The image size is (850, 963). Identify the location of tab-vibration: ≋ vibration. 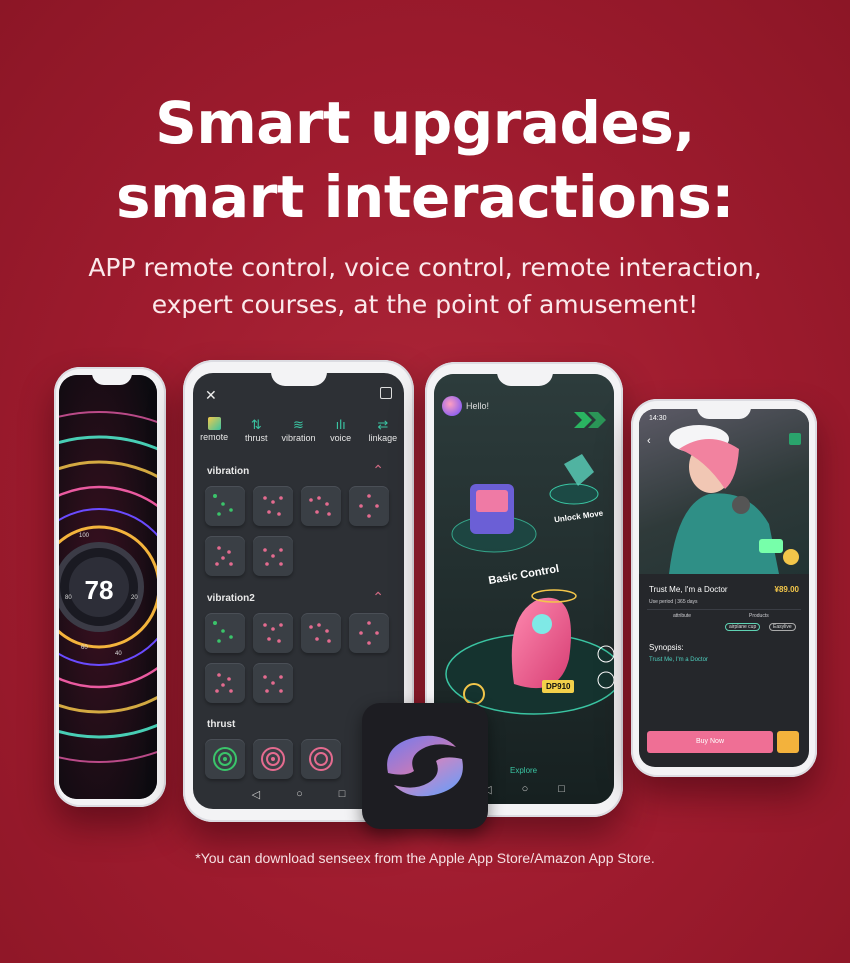
(298, 430).